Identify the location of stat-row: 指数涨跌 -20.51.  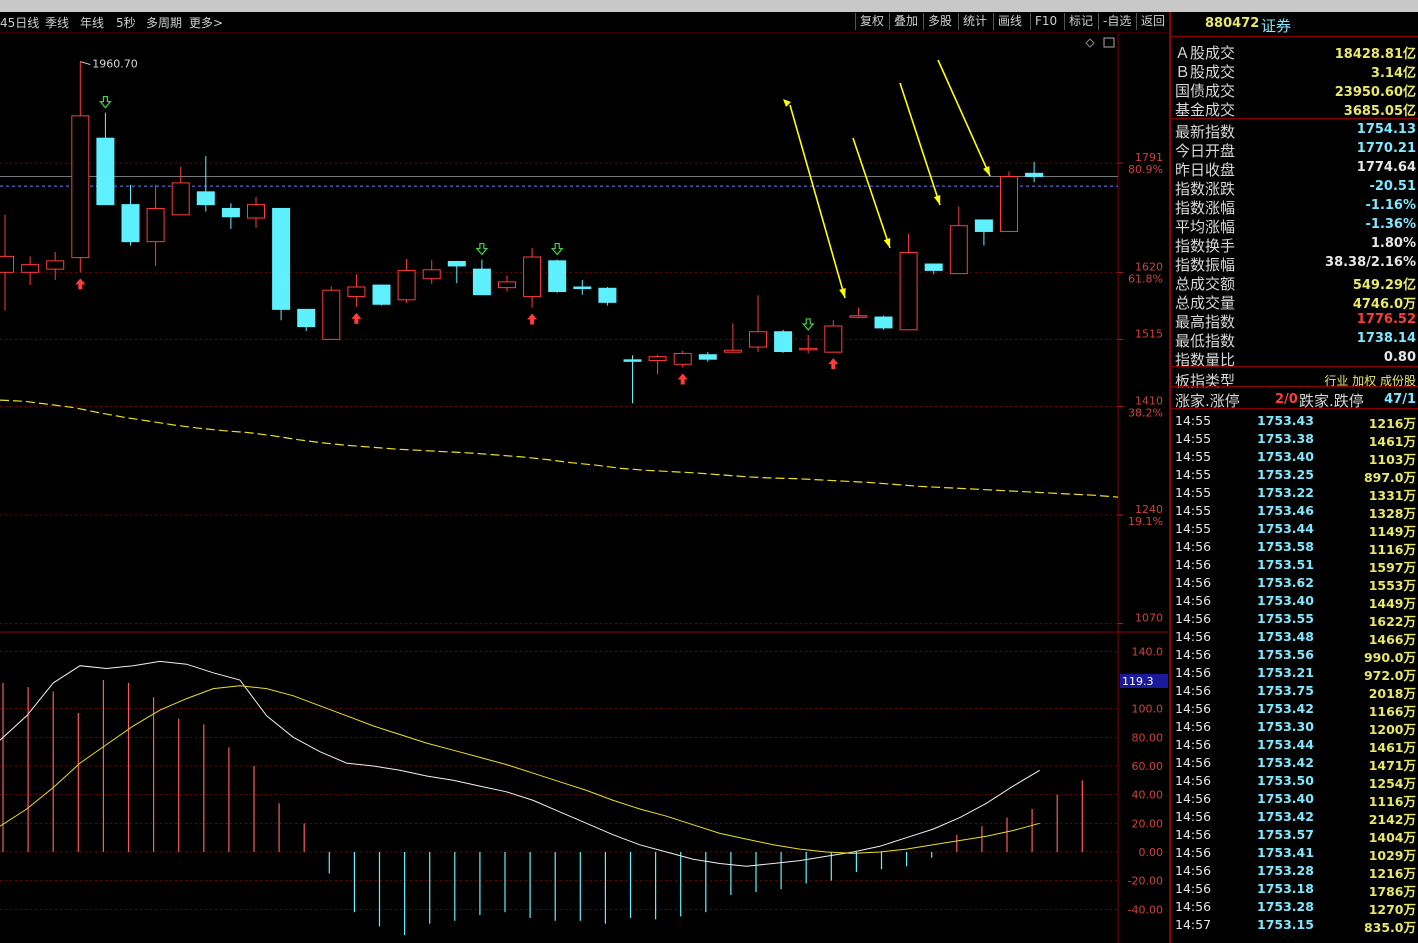
(1294, 187).